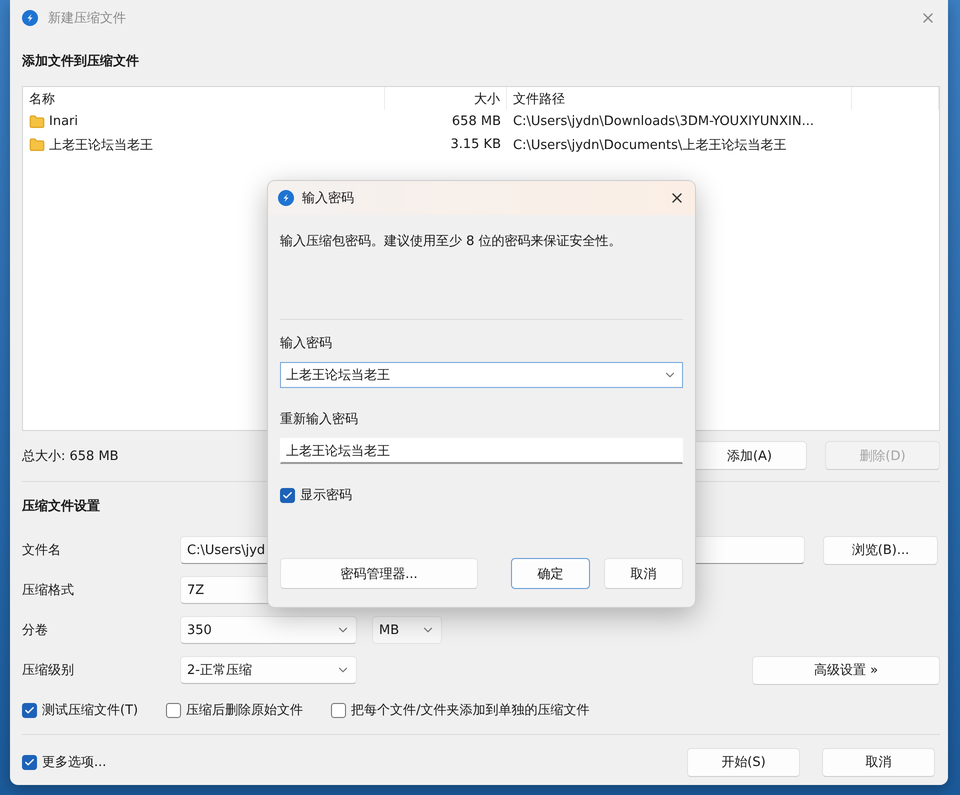 The width and height of the screenshot is (960, 795). What do you see at coordinates (42, 550) in the screenshot?
I see `field-label: 文件名` at bounding box center [42, 550].